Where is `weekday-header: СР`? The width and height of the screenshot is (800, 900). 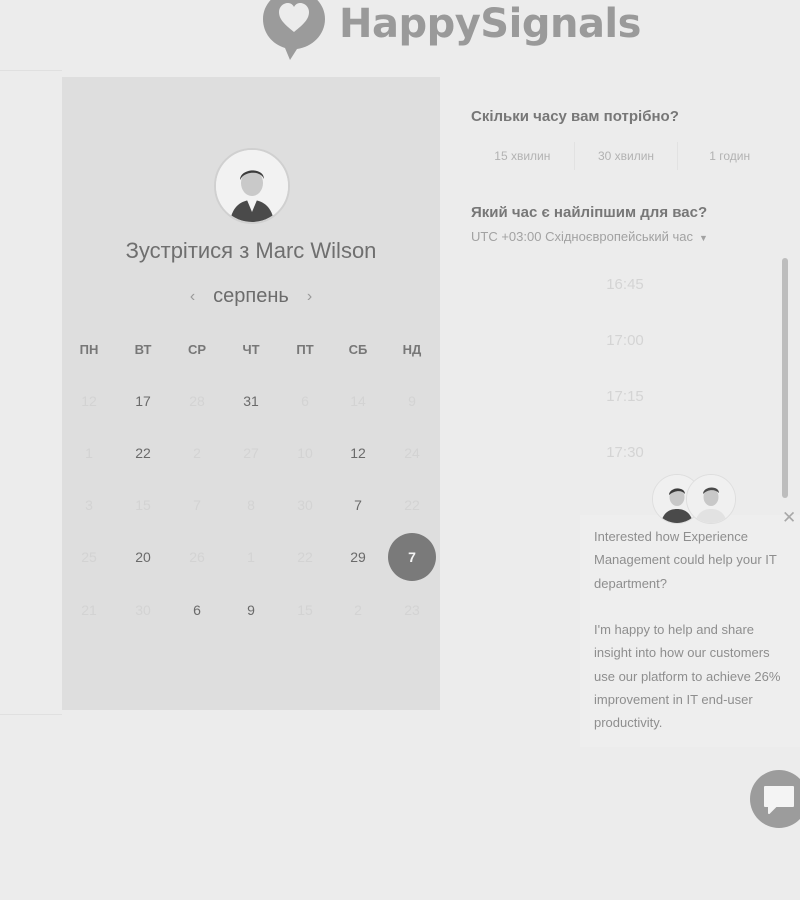 weekday-header: СР is located at coordinates (197, 349).